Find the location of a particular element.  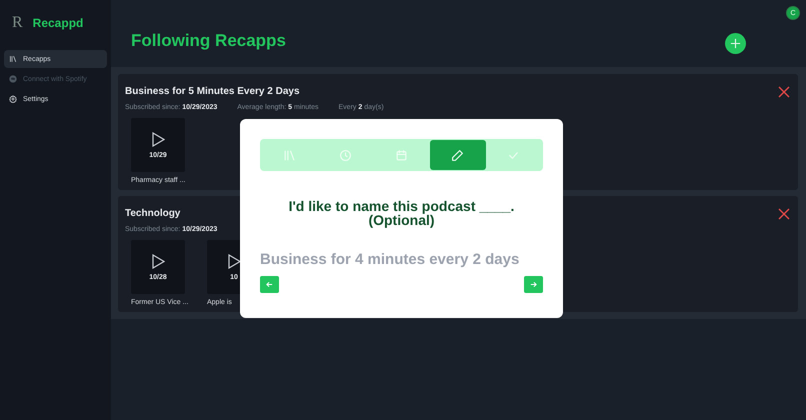

plus-icon is located at coordinates (735, 43).